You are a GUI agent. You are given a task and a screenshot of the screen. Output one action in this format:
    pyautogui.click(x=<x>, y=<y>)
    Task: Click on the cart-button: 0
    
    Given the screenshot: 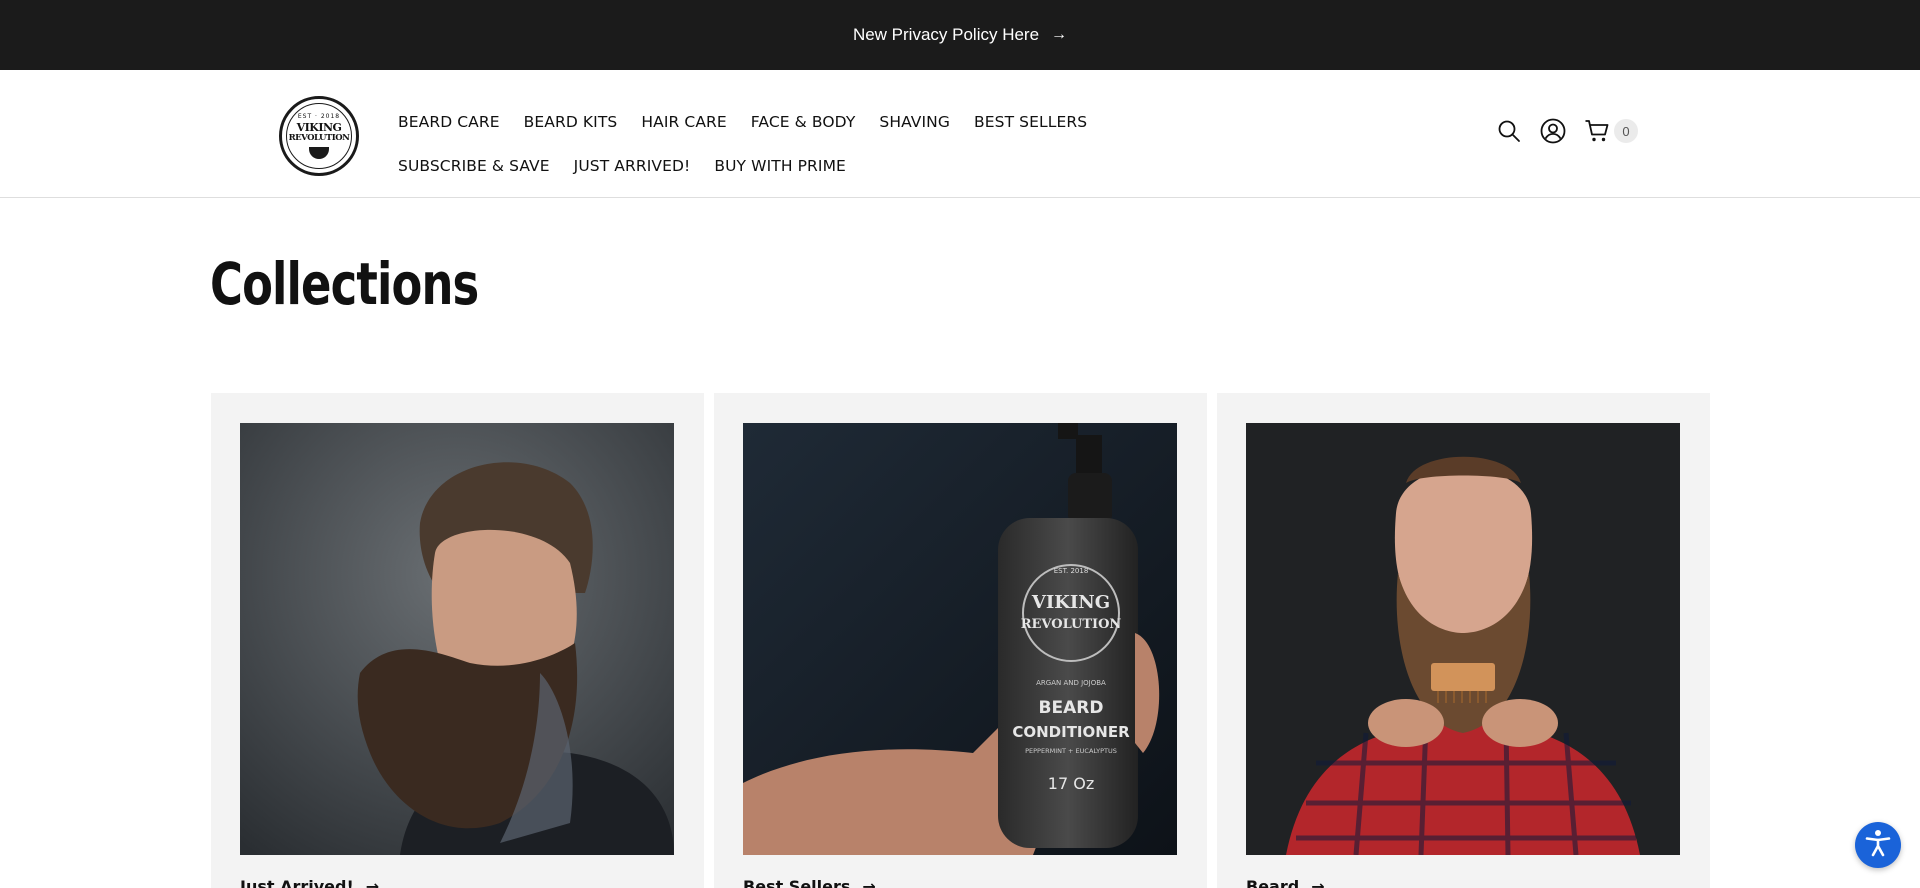 What is the action you would take?
    pyautogui.click(x=1611, y=131)
    